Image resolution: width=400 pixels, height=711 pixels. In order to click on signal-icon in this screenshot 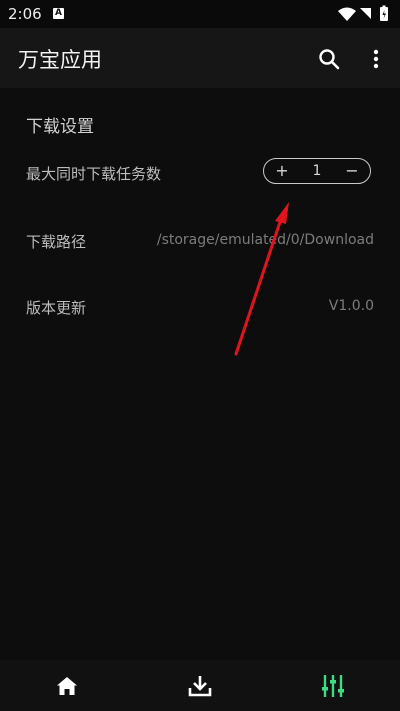, I will do `click(365, 13)`.